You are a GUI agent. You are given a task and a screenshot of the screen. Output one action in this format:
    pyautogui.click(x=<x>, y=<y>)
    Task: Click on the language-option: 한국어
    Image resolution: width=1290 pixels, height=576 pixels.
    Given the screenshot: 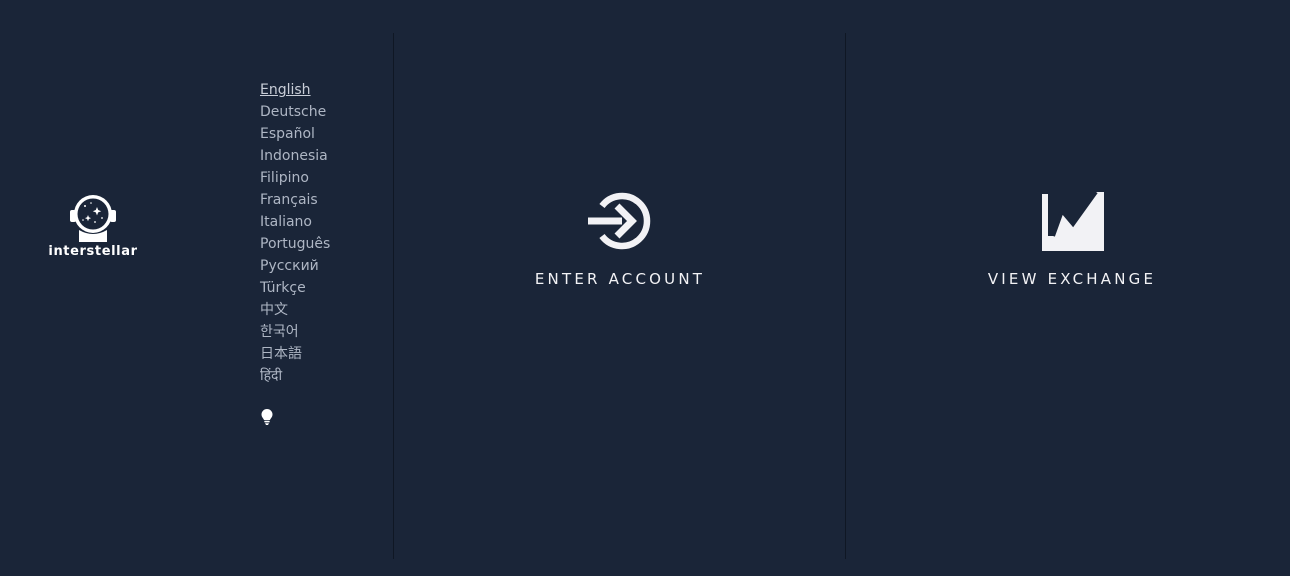 What is the action you would take?
    pyautogui.click(x=295, y=332)
    